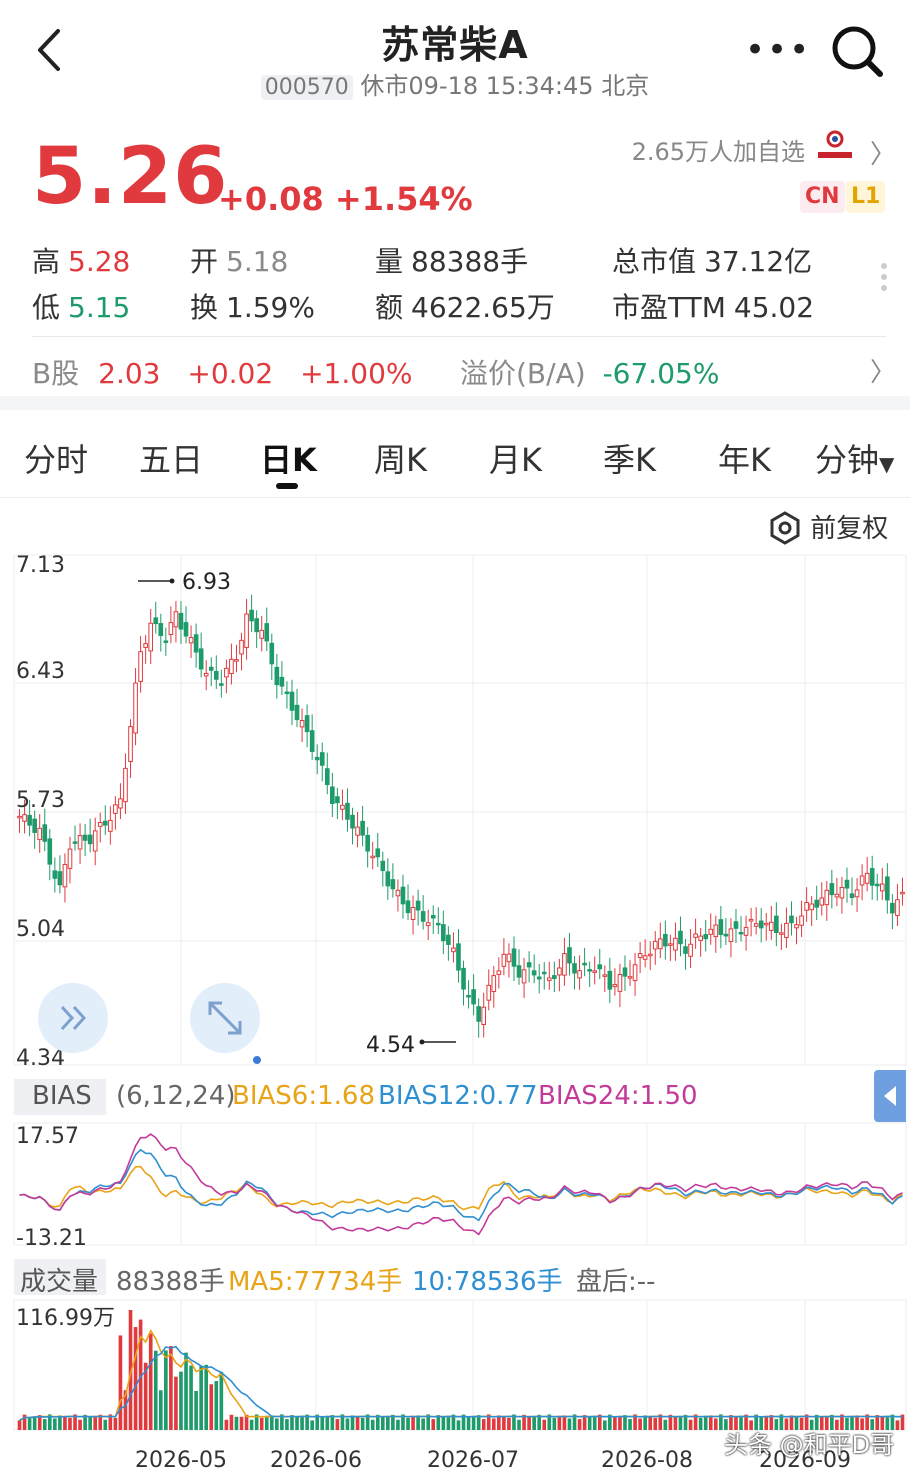 This screenshot has height=1473, width=910. I want to click on price-change: +0.08 +1.54%, so click(345, 199).